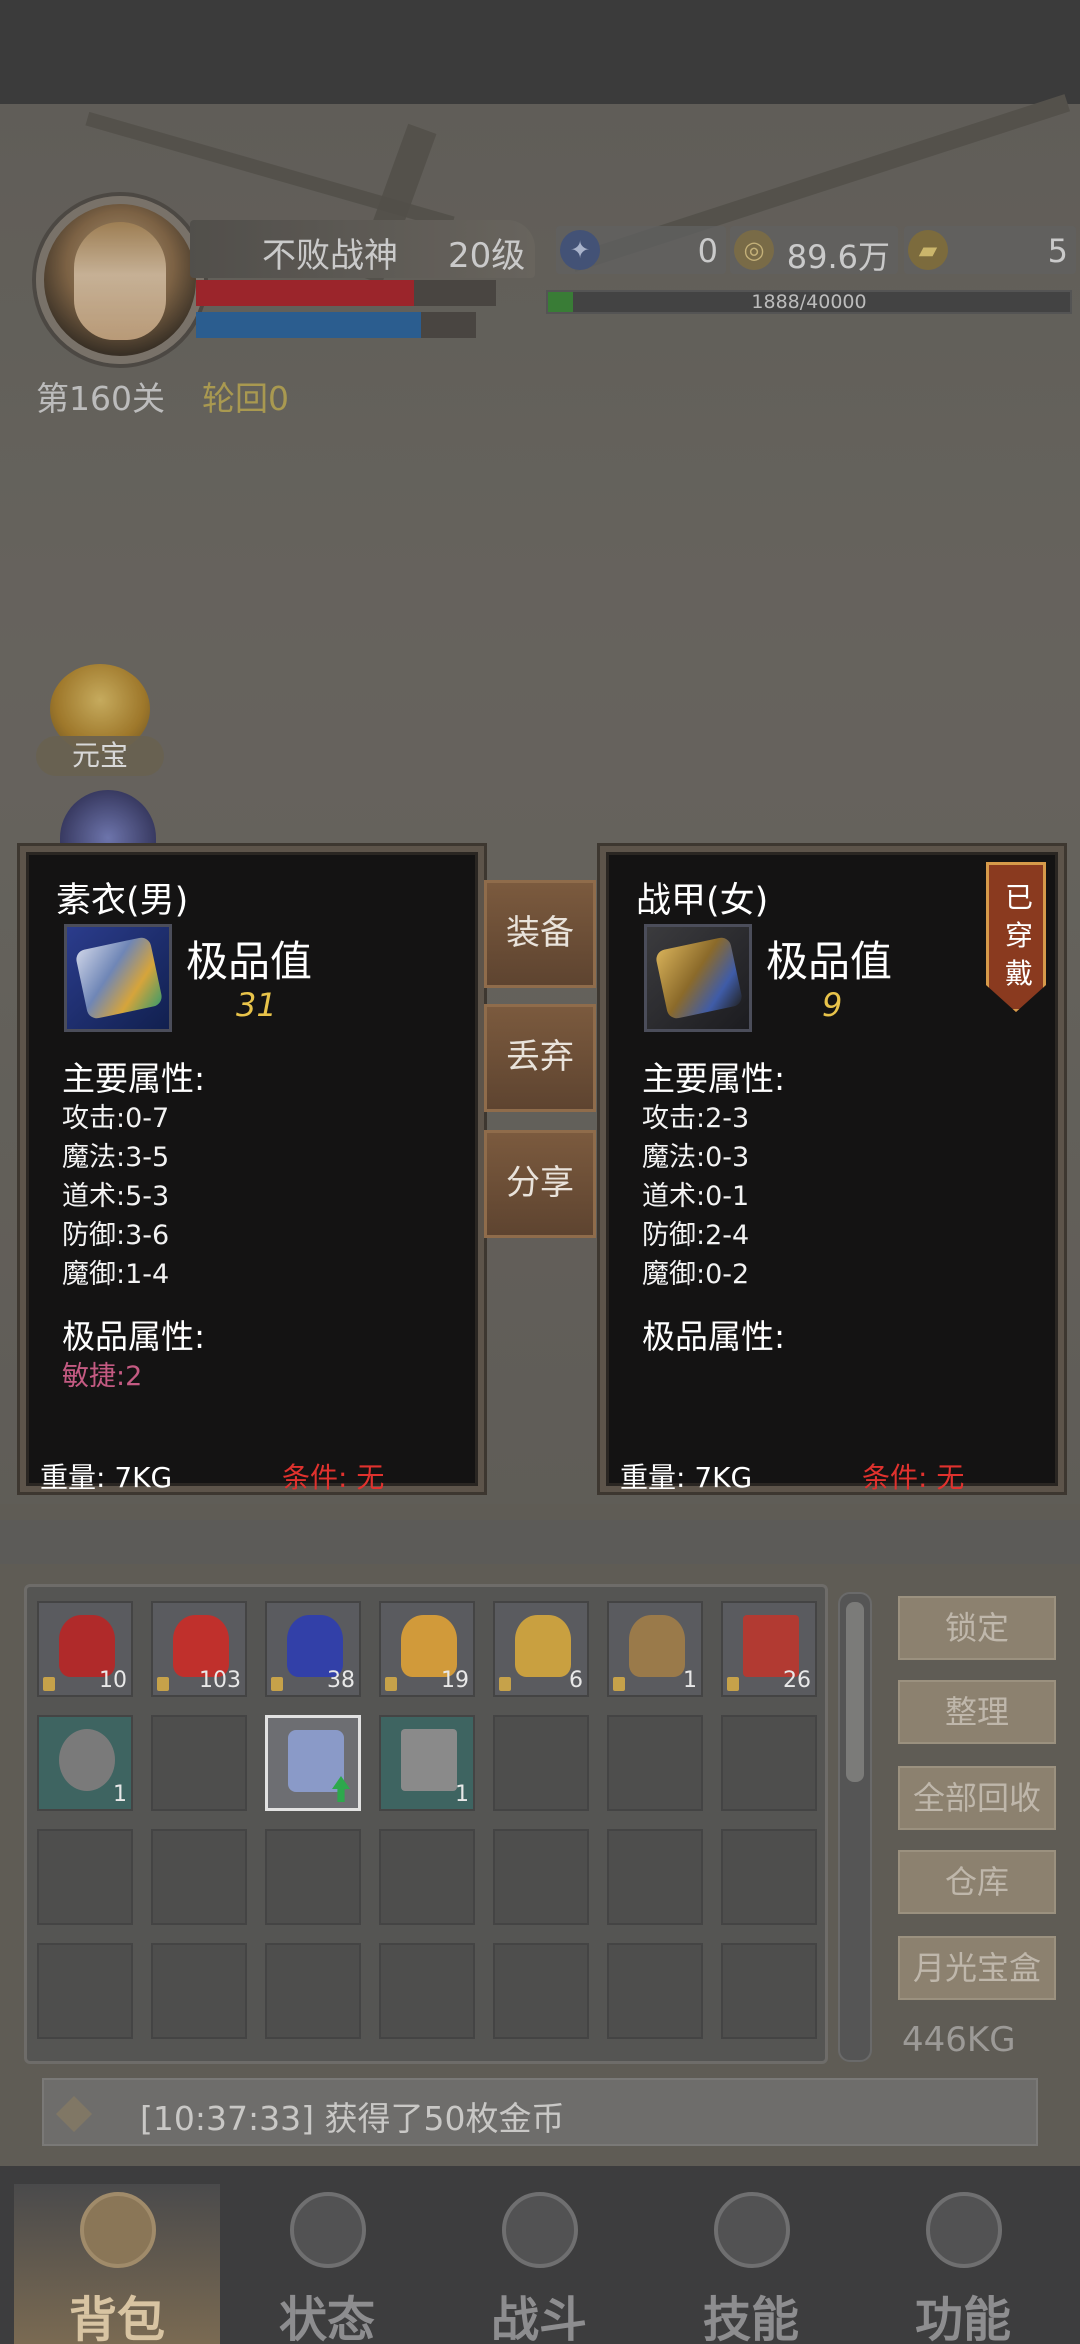  I want to click on discard-button: 丢弃, so click(540, 1058).